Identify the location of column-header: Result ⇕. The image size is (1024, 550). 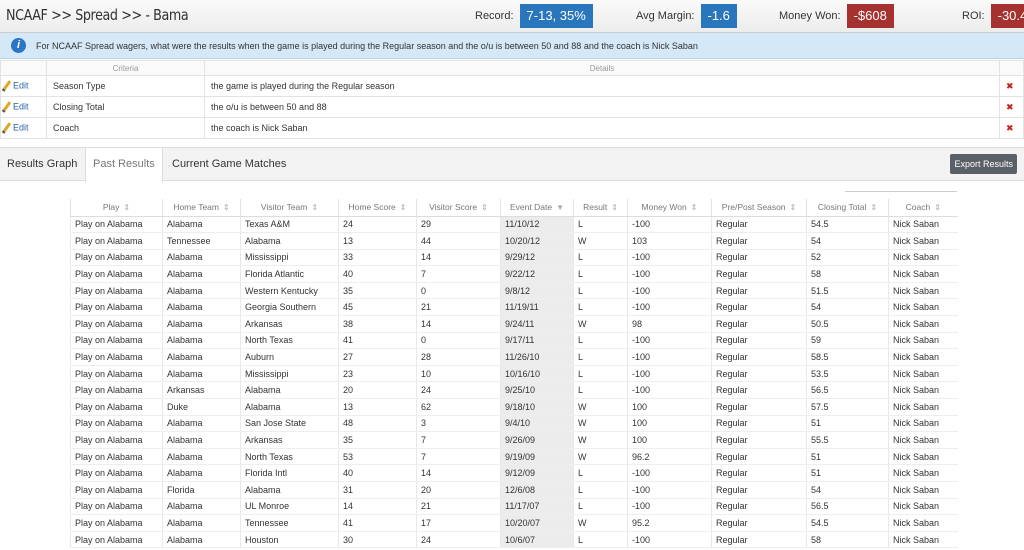
(600, 208).